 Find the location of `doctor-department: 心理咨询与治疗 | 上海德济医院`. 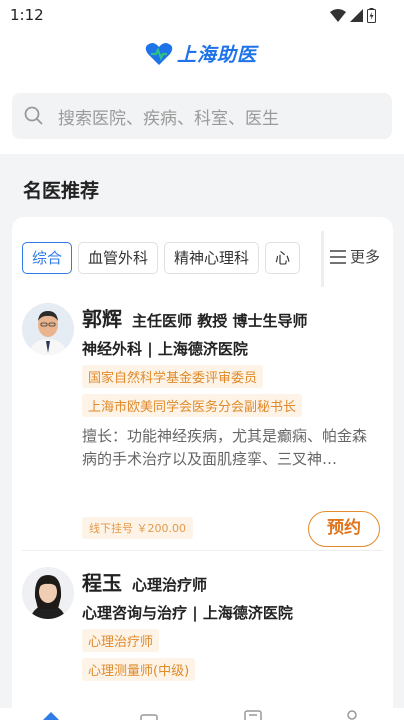

doctor-department: 心理咨询与治疗 | 上海德济医院 is located at coordinates (187, 613).